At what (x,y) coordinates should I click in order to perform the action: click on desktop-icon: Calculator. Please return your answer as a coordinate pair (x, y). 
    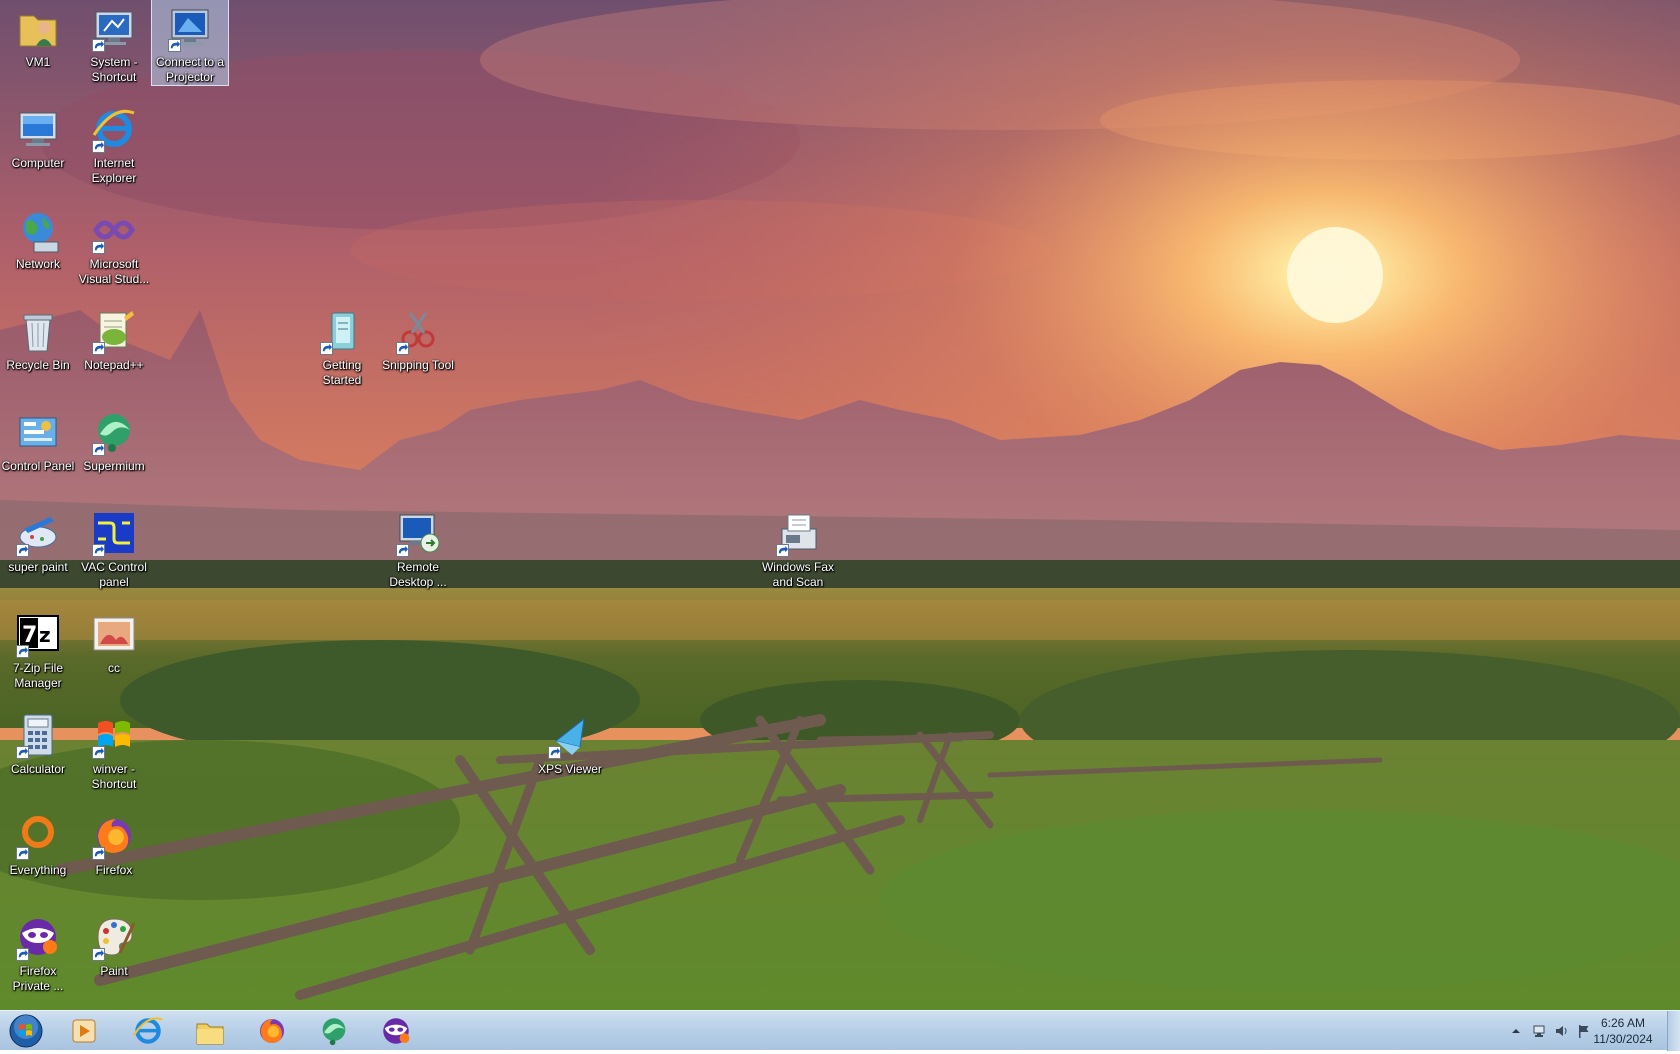
    Looking at the image, I should click on (38, 742).